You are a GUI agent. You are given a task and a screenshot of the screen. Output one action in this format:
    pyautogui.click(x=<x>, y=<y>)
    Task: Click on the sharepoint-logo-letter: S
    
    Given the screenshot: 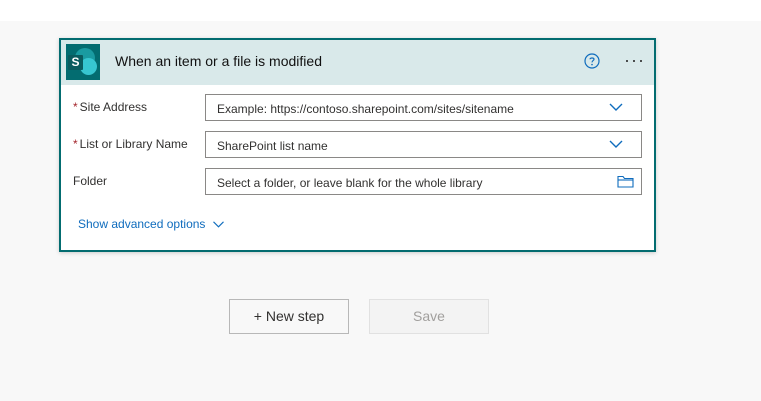 What is the action you would take?
    pyautogui.click(x=75, y=62)
    